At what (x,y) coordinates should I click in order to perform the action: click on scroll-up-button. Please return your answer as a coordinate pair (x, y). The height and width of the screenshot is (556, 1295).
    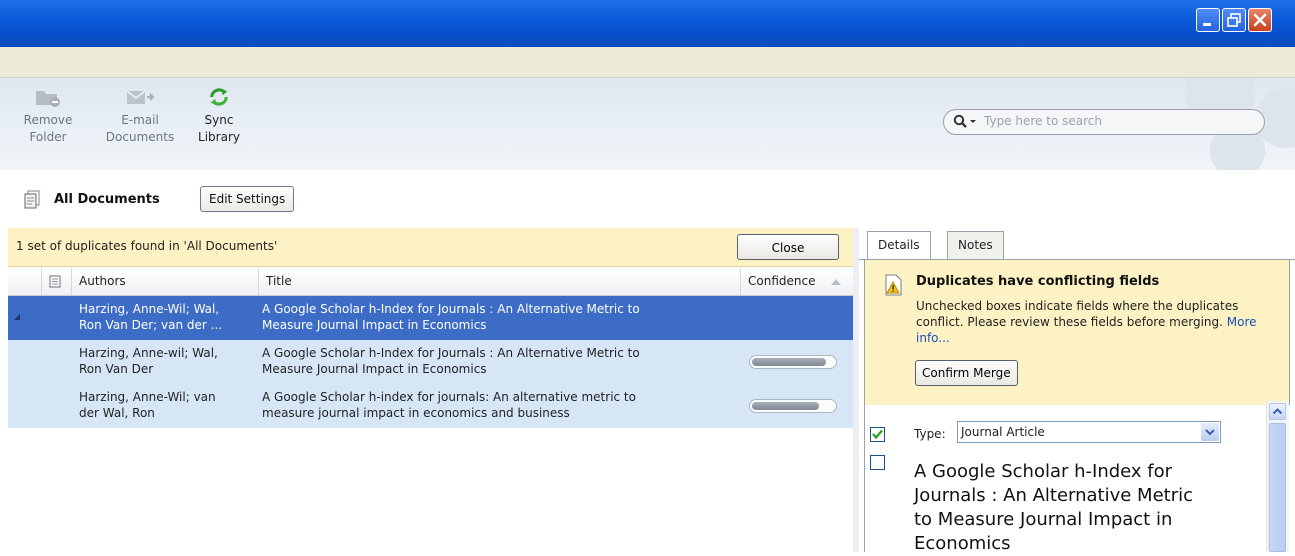
    Looking at the image, I should click on (1277, 411).